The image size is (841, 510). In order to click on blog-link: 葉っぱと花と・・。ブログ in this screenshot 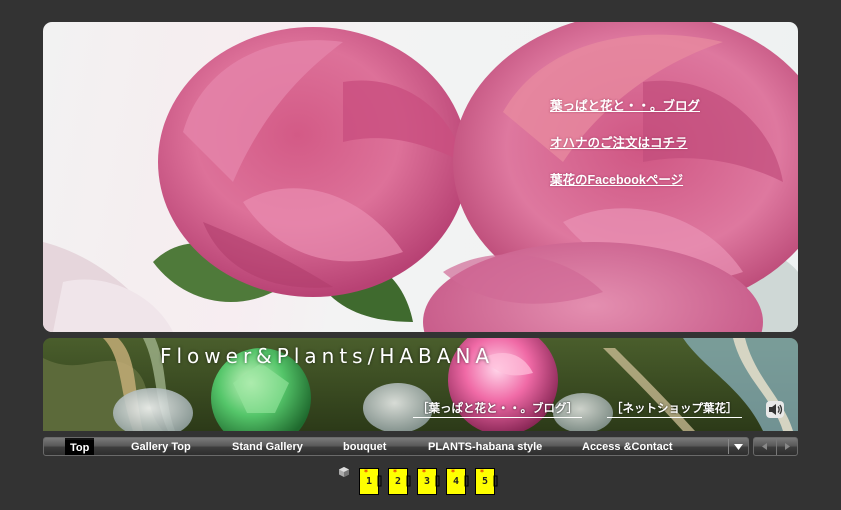, I will do `click(625, 106)`.